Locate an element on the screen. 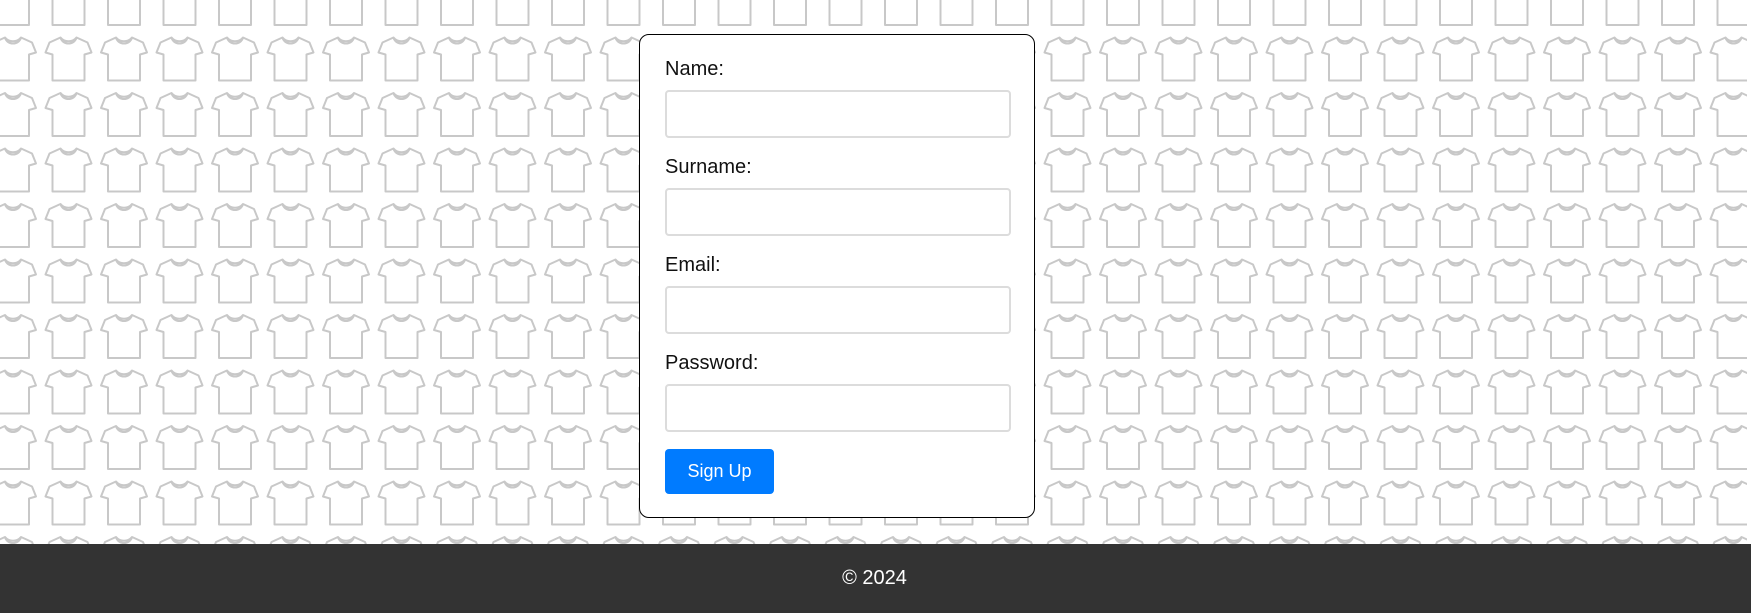 This screenshot has height=613, width=1751. surname-input is located at coordinates (838, 212).